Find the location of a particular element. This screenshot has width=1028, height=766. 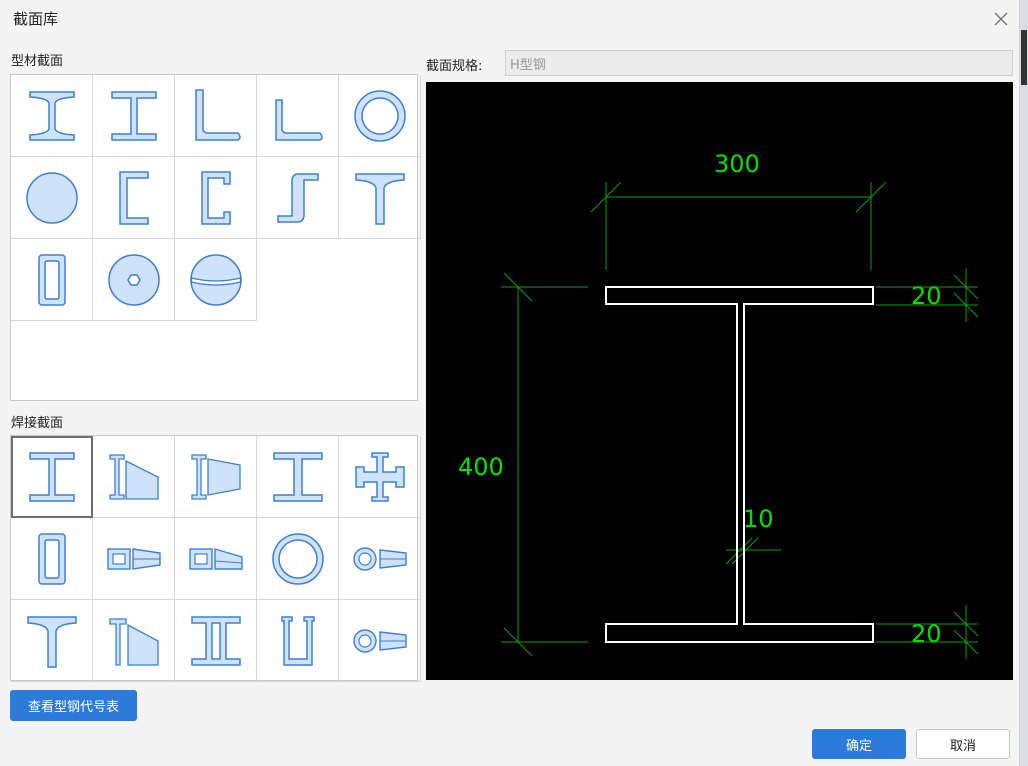

double-i-icon is located at coordinates (215, 640).